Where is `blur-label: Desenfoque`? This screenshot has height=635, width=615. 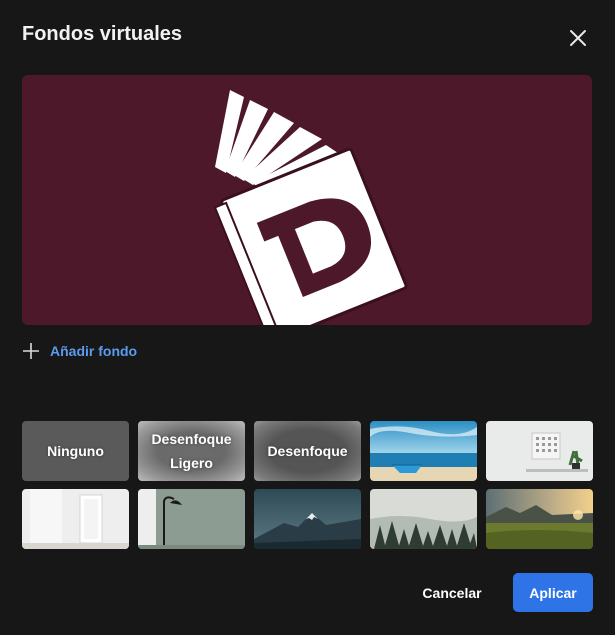
blur-label: Desenfoque is located at coordinates (307, 451).